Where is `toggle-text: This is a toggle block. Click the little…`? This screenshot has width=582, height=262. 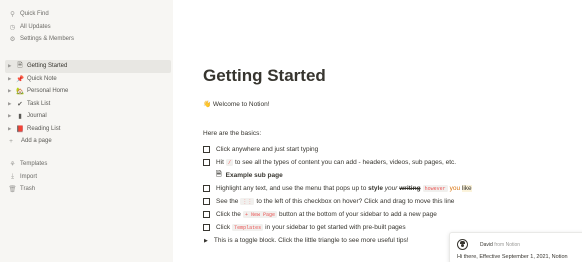
toggle-text: This is a toggle block. Click the little… is located at coordinates (311, 240).